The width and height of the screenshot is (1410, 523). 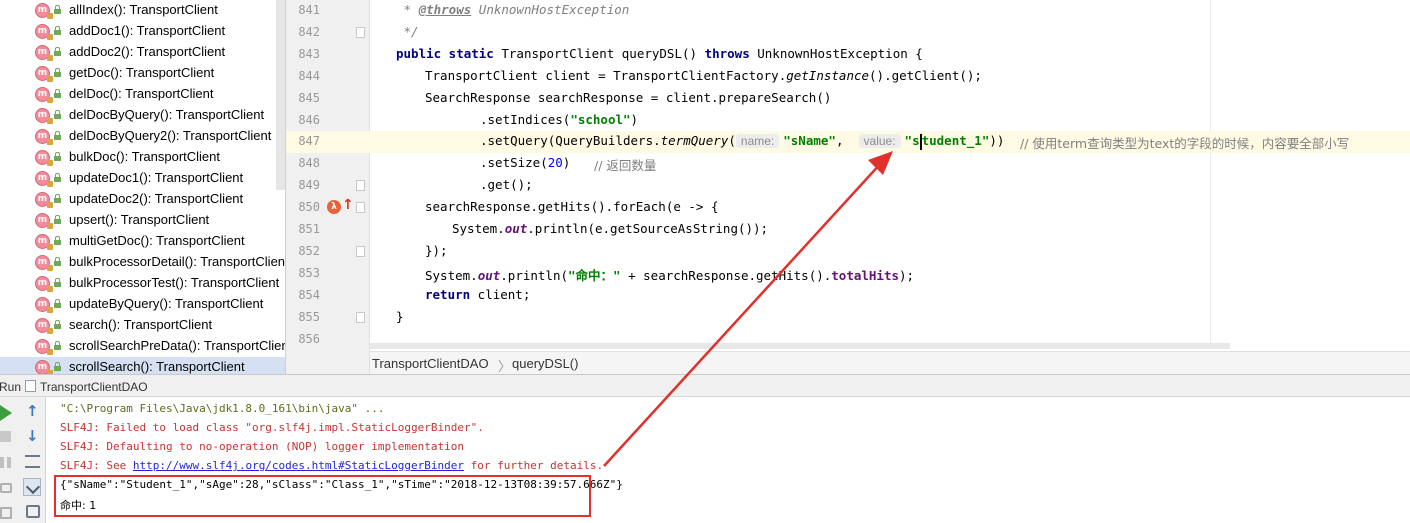 I want to click on line-number: 843, so click(x=309, y=54).